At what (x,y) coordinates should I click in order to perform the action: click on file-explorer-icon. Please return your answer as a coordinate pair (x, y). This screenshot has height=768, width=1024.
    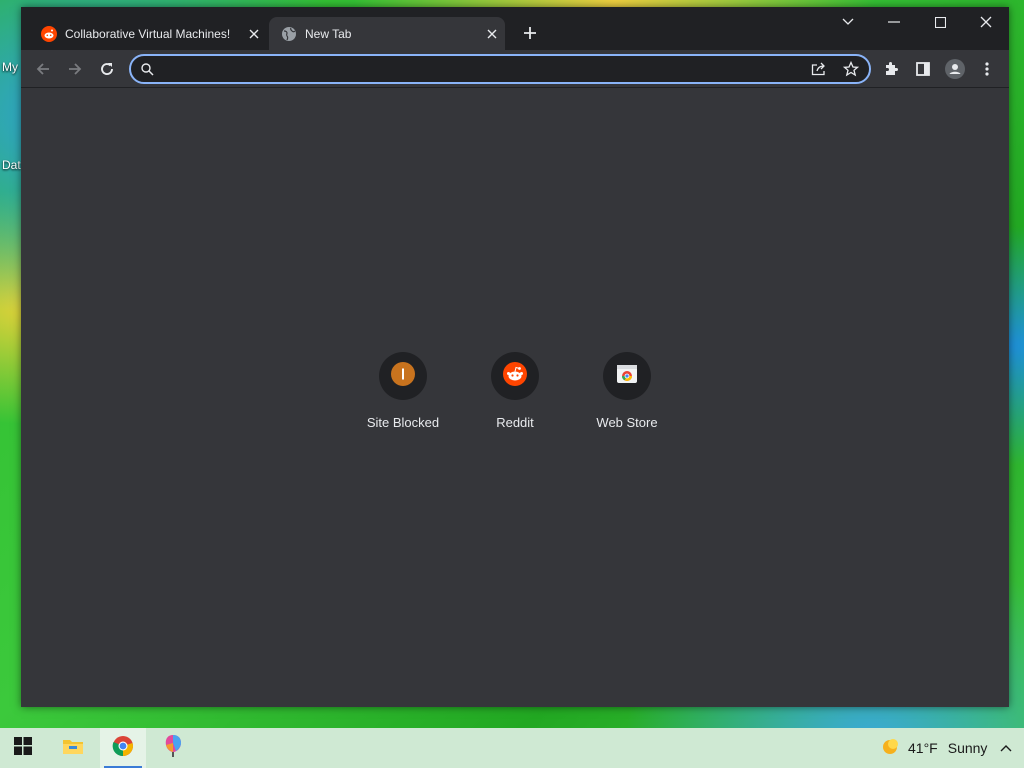
    Looking at the image, I should click on (73, 748).